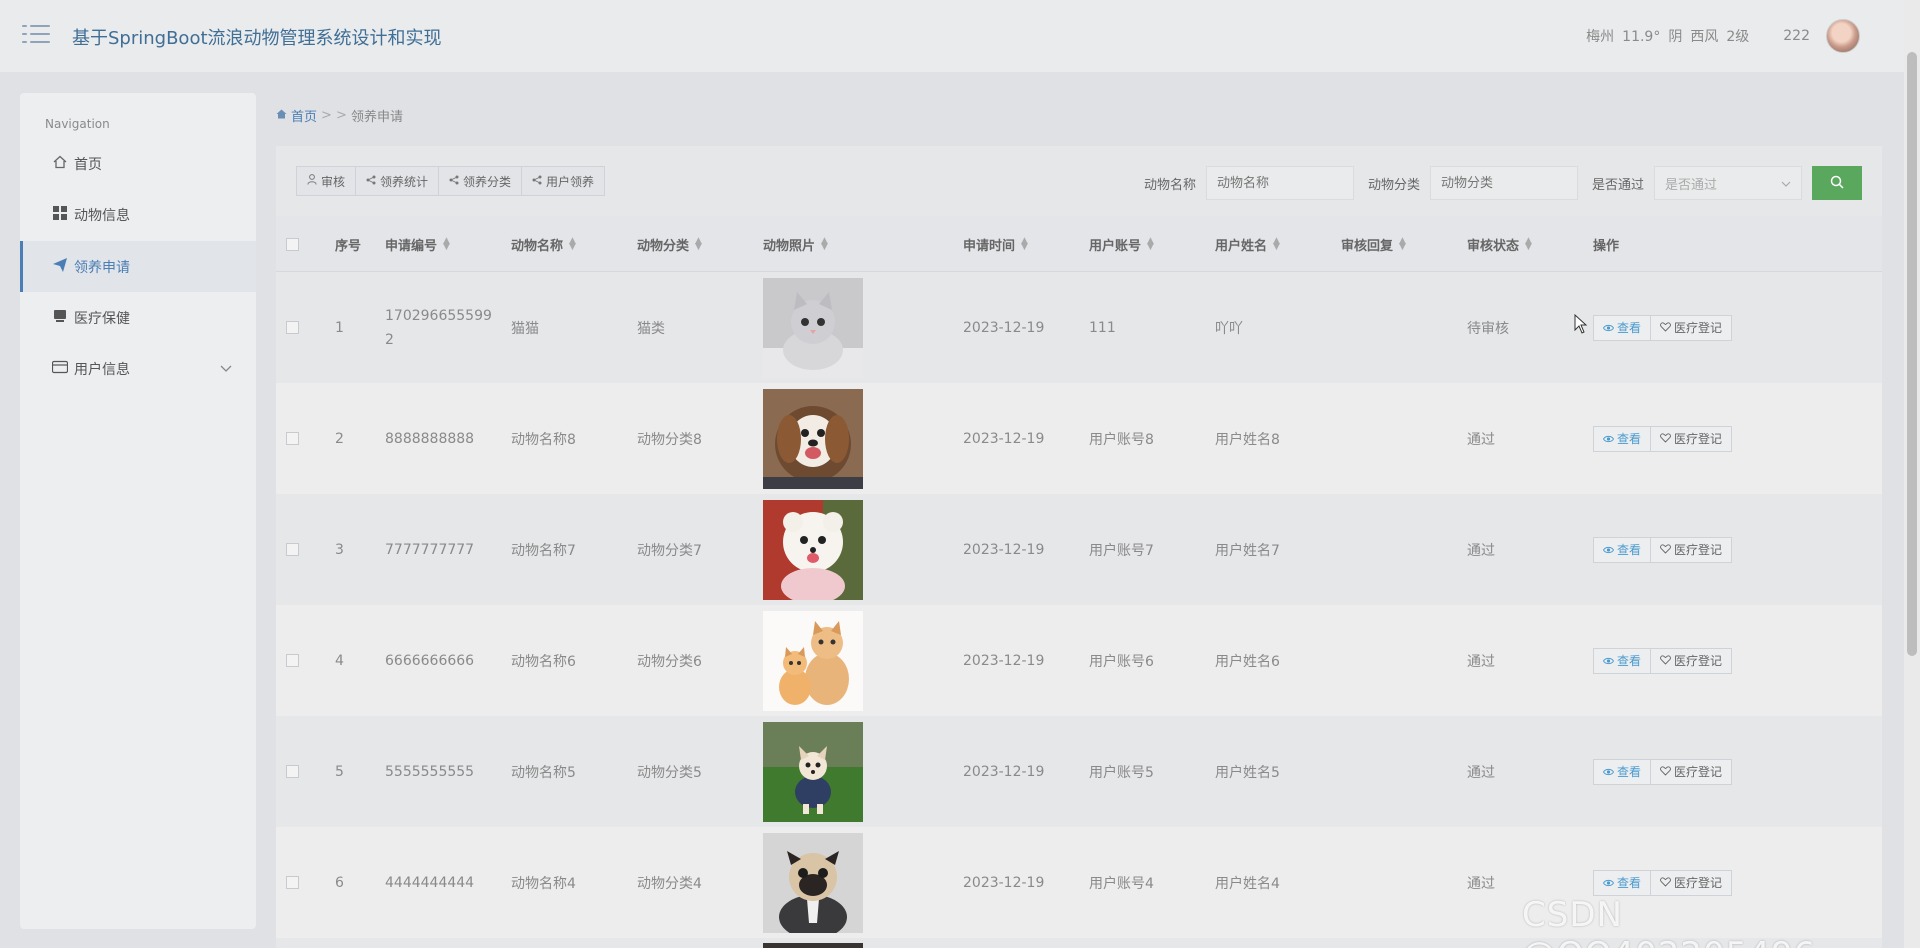  Describe the element at coordinates (138, 163) in the screenshot. I see `sidebar-item-home: 首页` at that location.